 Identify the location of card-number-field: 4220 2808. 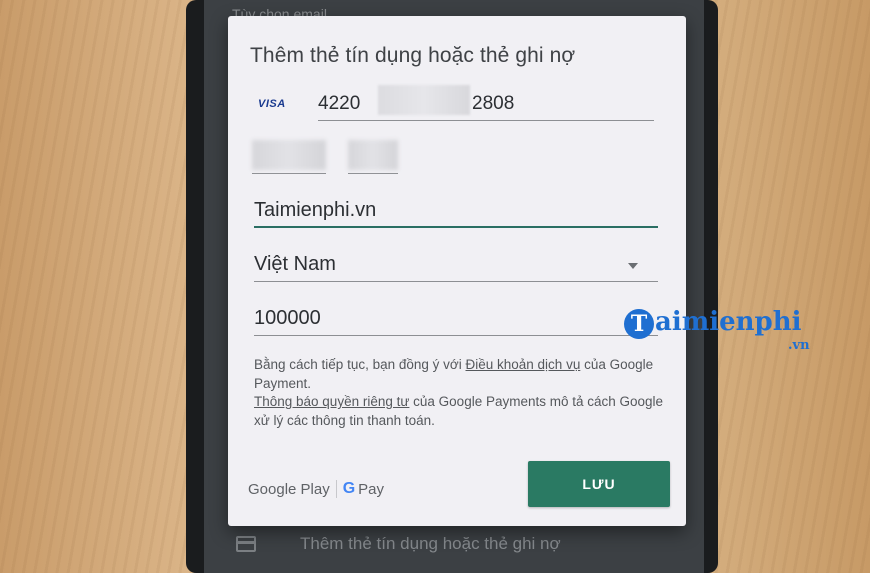
(486, 103).